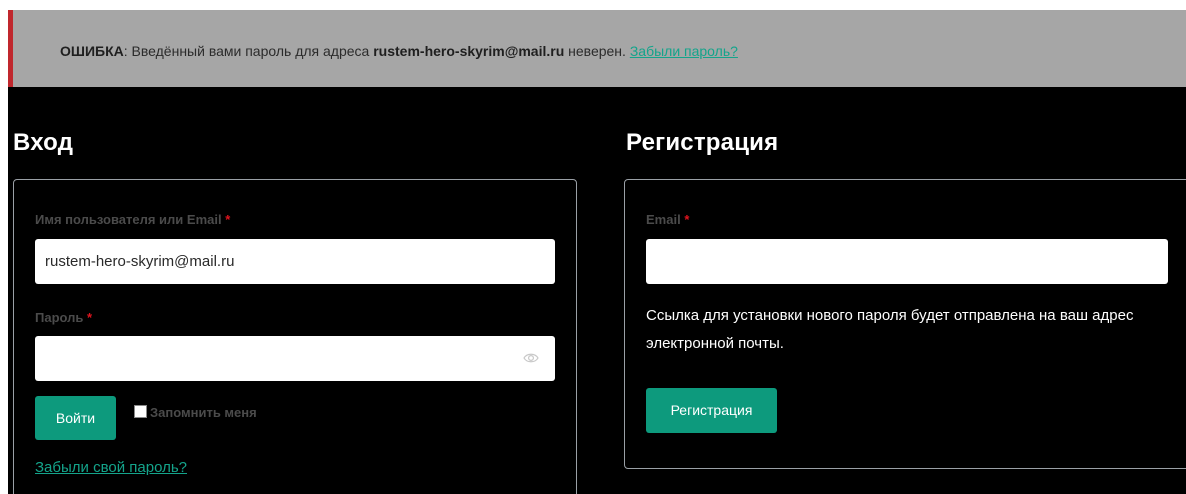  What do you see at coordinates (203, 412) in the screenshot?
I see `remember-me-label: Запомнить меня` at bounding box center [203, 412].